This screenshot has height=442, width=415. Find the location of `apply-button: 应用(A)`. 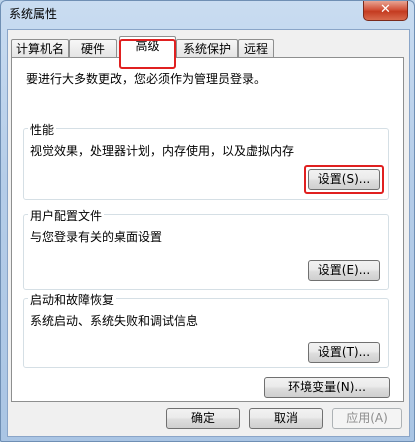

apply-button: 应用(A) is located at coordinates (367, 418).